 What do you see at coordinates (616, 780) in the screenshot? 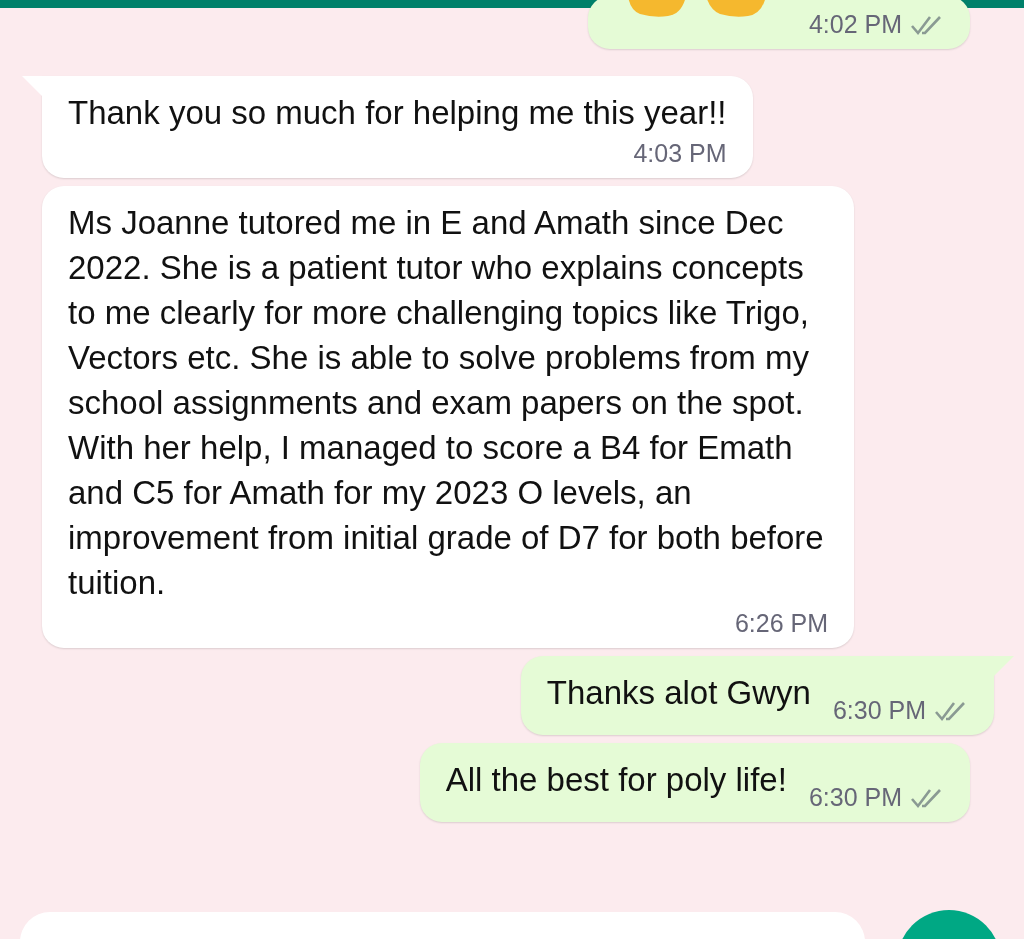
I see `message-text: All the best for poly life!` at bounding box center [616, 780].